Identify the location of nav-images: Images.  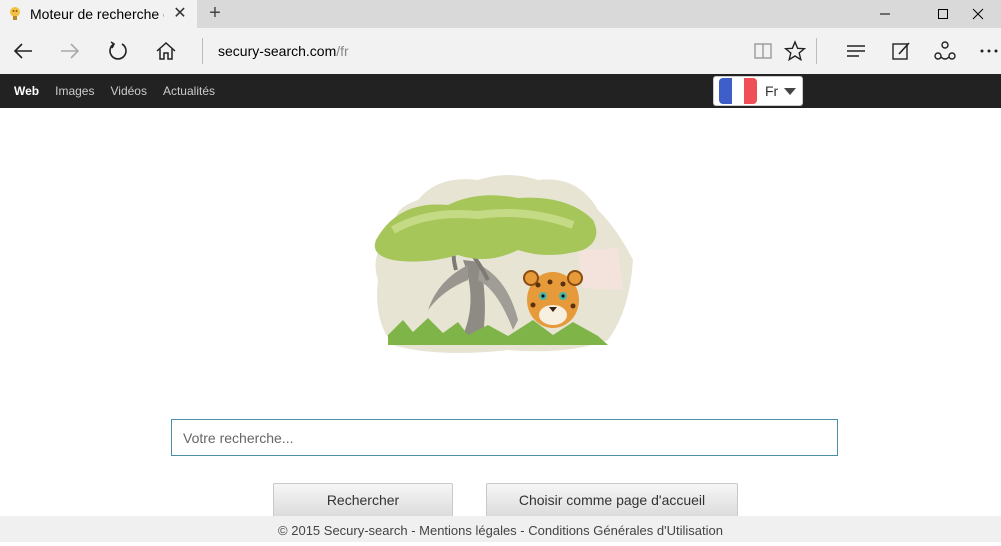
(74, 91).